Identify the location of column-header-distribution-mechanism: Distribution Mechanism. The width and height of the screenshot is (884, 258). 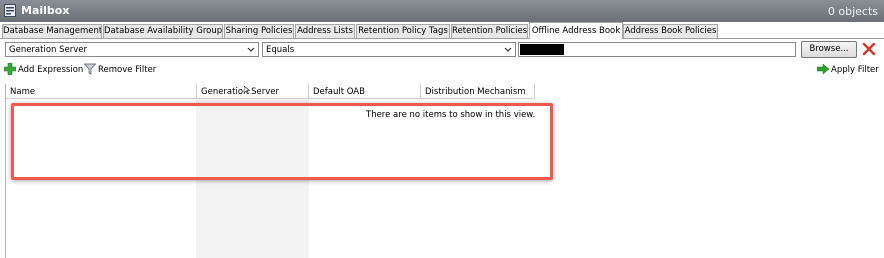
(478, 91).